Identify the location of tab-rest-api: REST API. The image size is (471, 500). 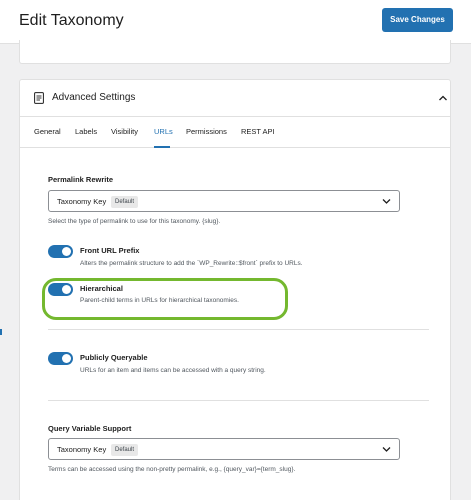
(258, 132).